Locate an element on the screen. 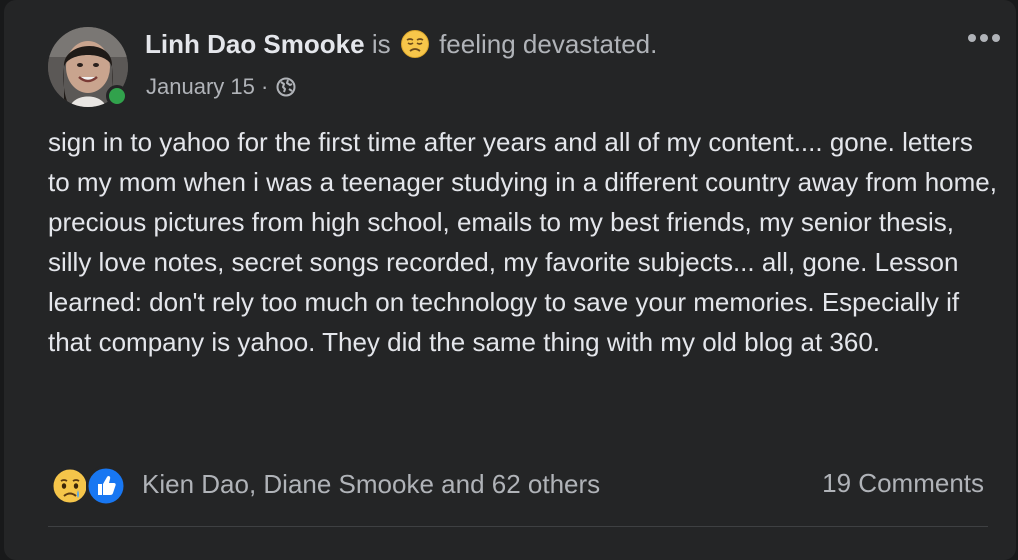  globe-icon is located at coordinates (286, 87).